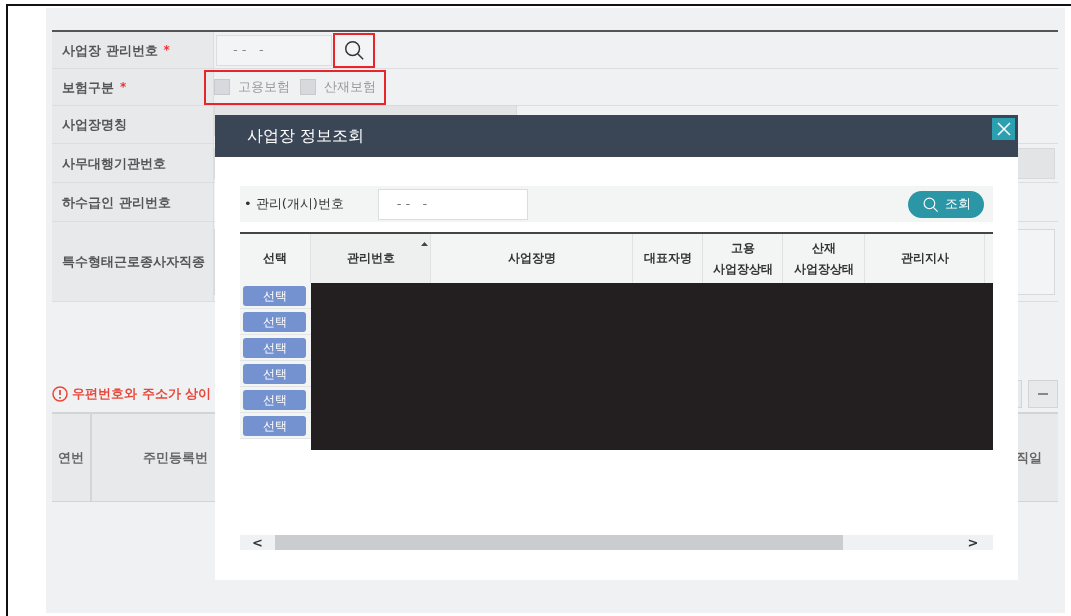  What do you see at coordinates (114, 163) in the screenshot?
I see `field-label: 사무대행기관번호` at bounding box center [114, 163].